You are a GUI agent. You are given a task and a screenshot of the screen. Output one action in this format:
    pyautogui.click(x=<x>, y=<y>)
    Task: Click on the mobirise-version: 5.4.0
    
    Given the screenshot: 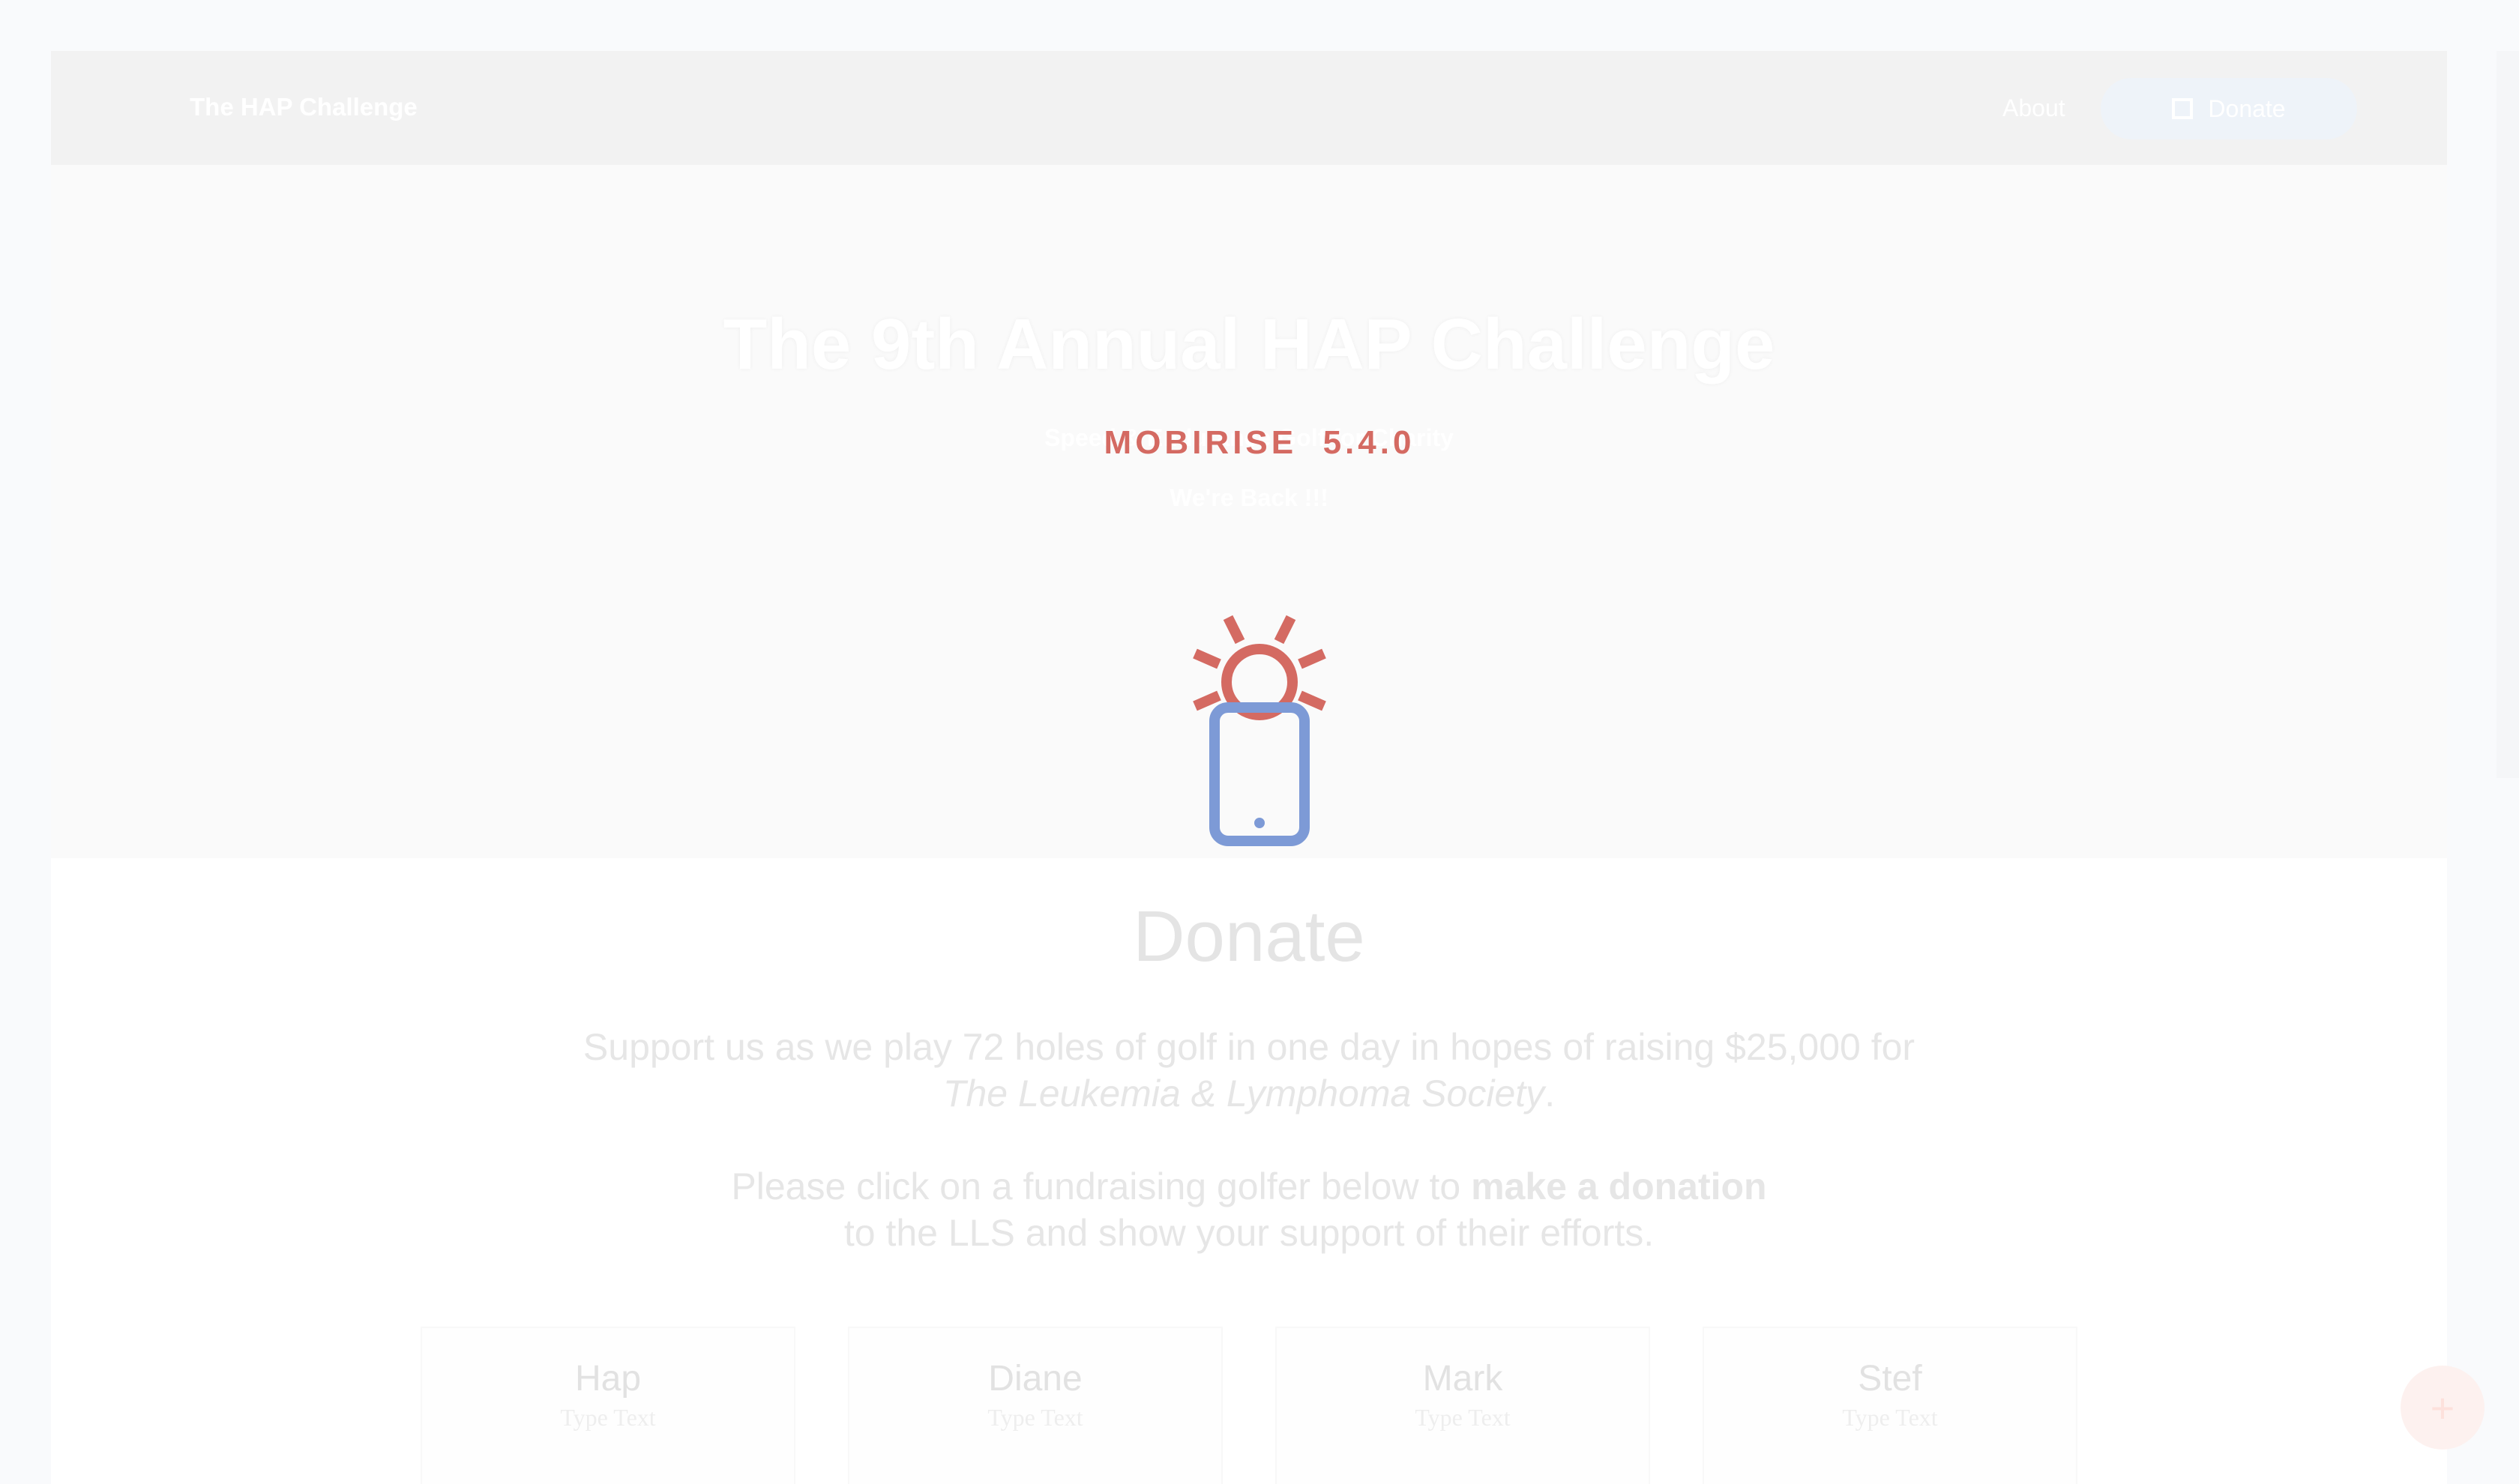 What is the action you would take?
    pyautogui.click(x=1368, y=443)
    